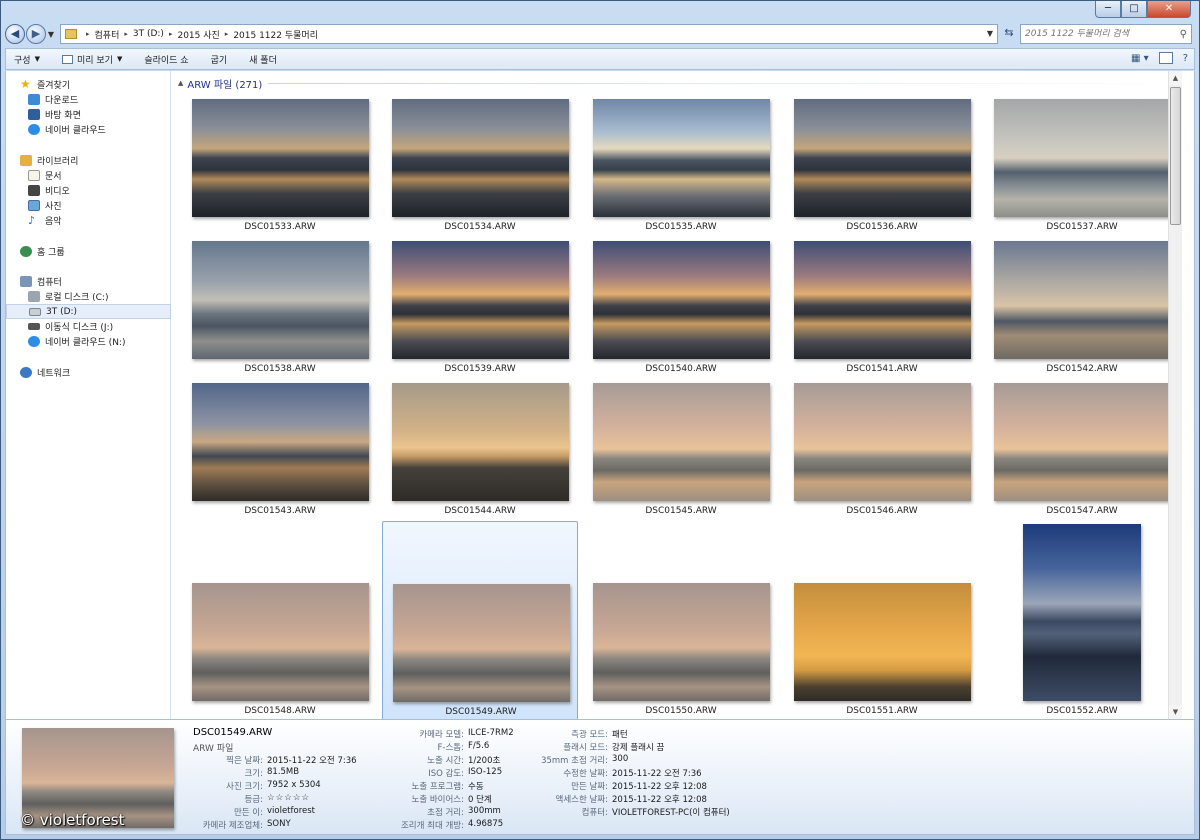 The width and height of the screenshot is (1200, 840). I want to click on maximize-button: □, so click(1134, 9).